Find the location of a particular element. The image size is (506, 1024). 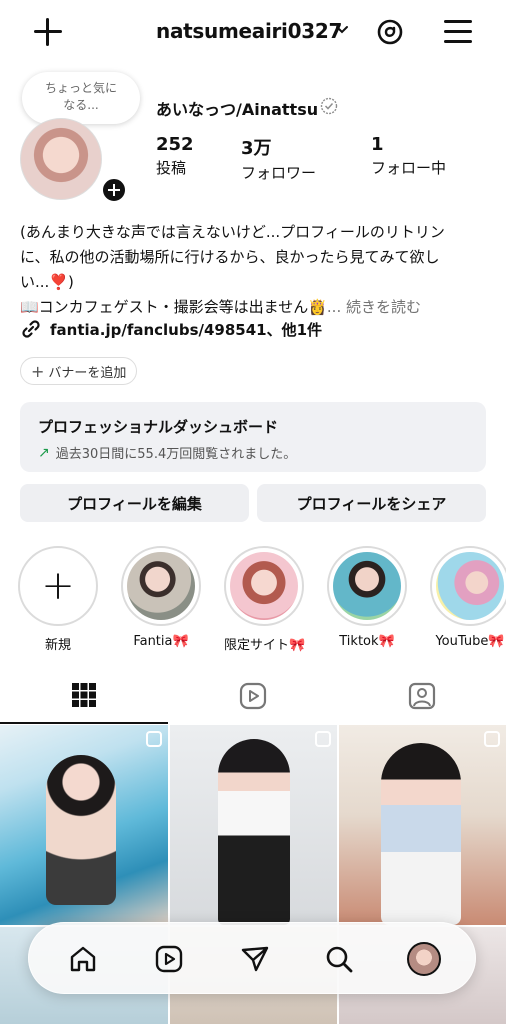

profile-tabs is located at coordinates (253, 696).